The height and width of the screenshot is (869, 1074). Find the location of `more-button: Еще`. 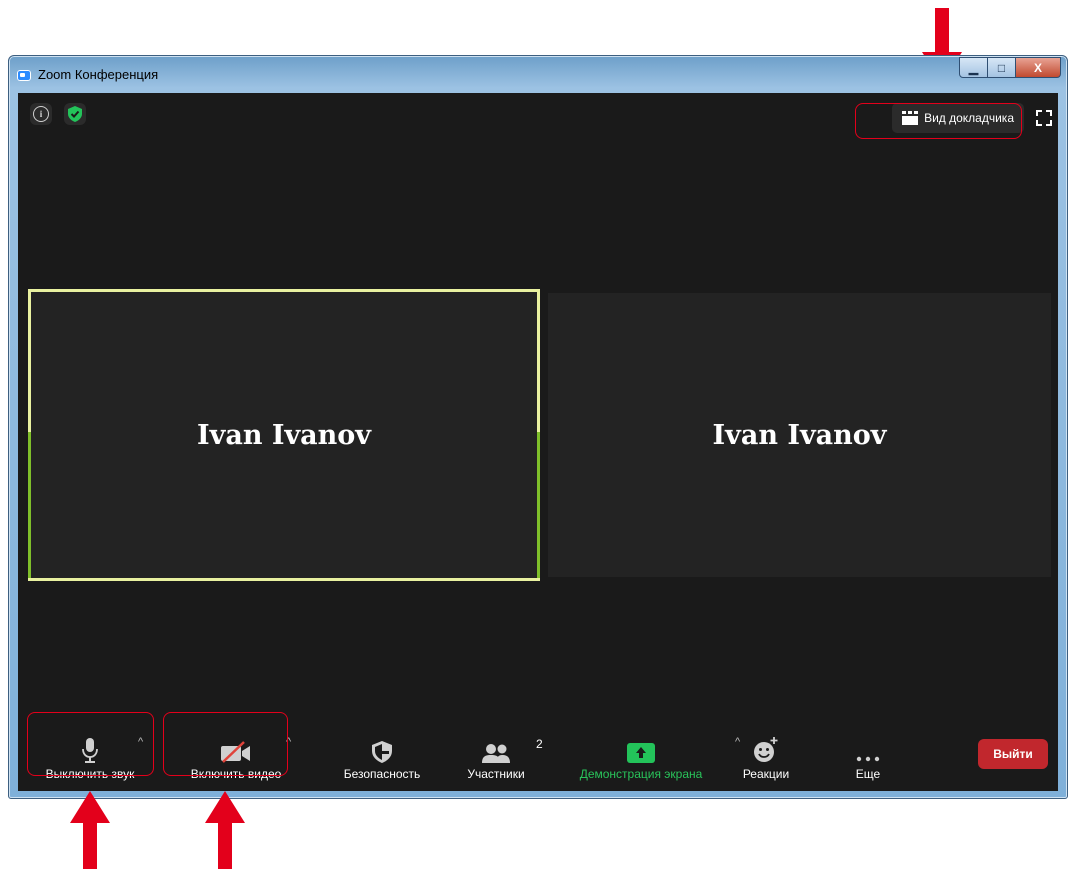

more-button: Еще is located at coordinates (868, 759).